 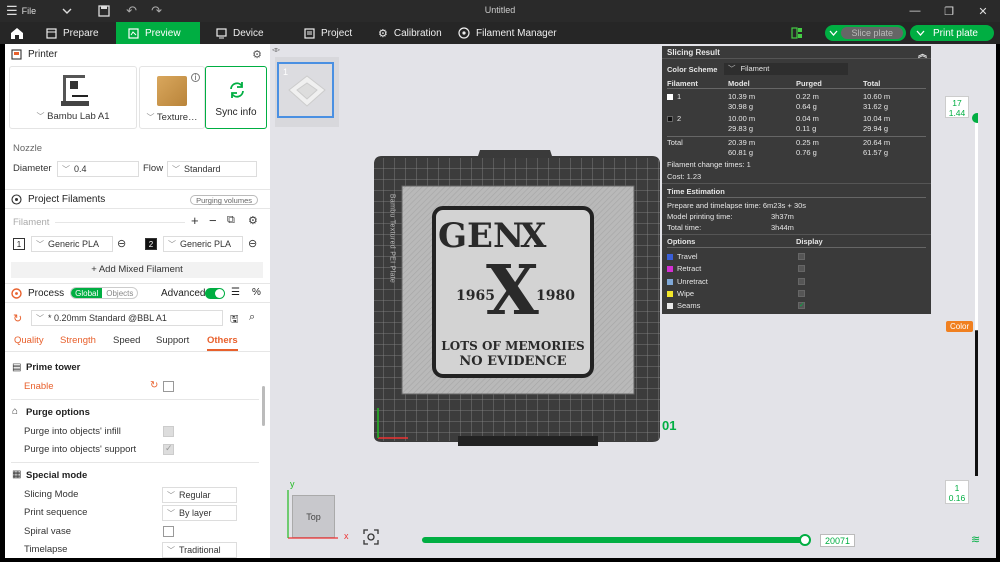 What do you see at coordinates (263, 406) in the screenshot?
I see `settings-scrollbar` at bounding box center [263, 406].